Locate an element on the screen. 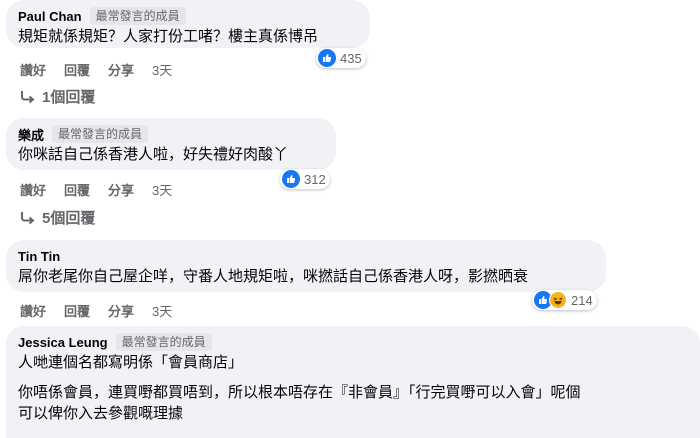  comment-text: 屌你老尾你自己屋企咩，守番人地規矩啦，咪撚話自己係香港人呀，影撚晒衰 is located at coordinates (273, 276).